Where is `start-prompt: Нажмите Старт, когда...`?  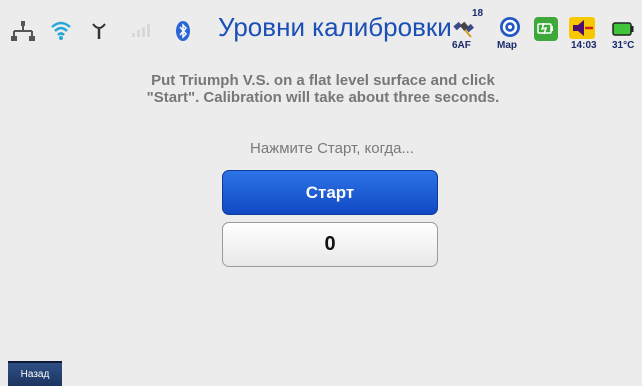
start-prompt: Нажмите Старт, когда... is located at coordinates (331, 148).